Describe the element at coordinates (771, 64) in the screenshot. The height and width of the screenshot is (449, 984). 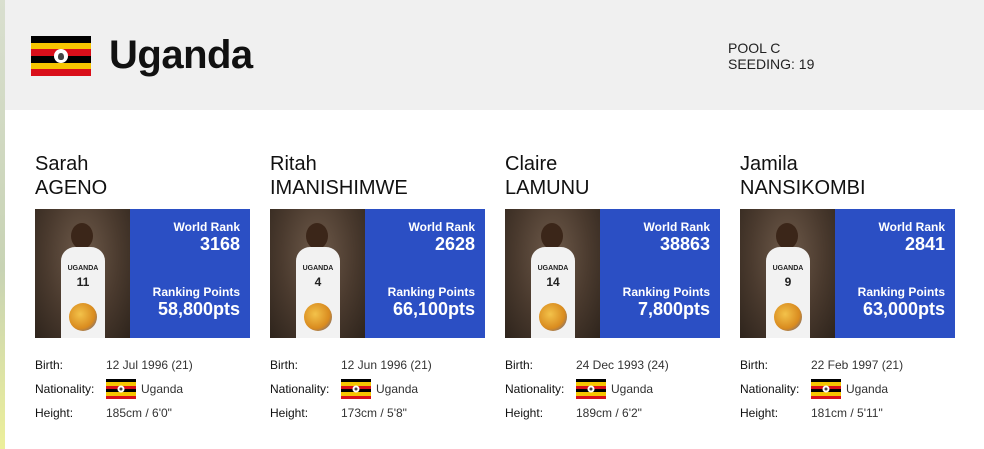
I see `seeding-label: SEEDING: 19` at that location.